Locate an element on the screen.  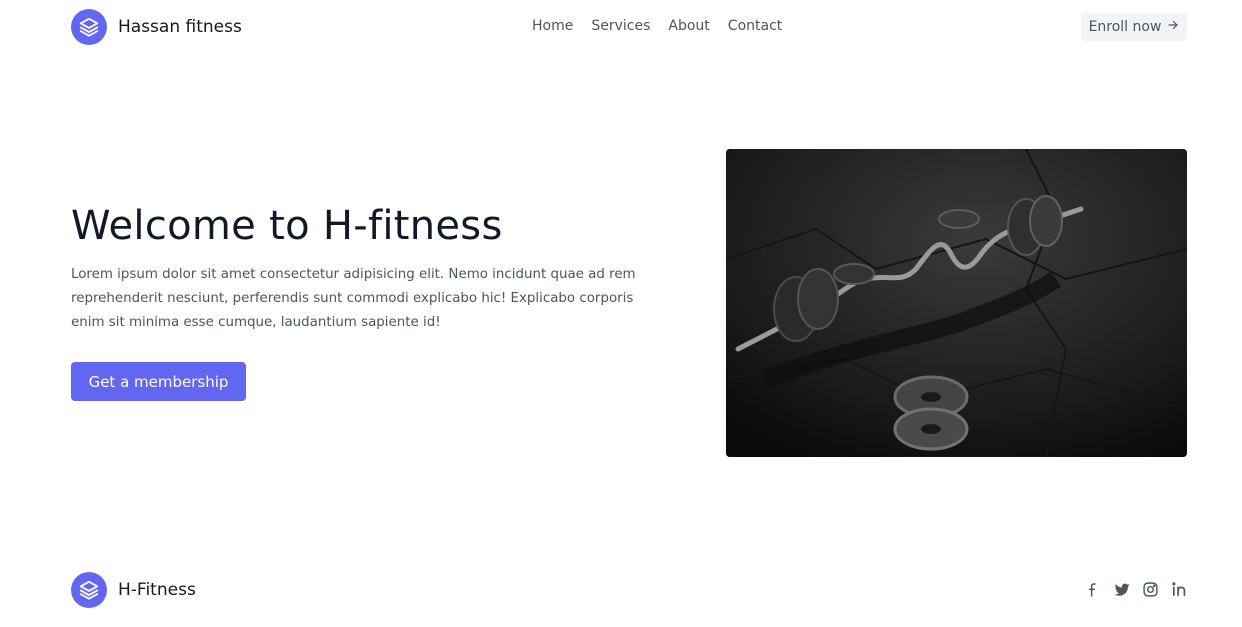
hero-title: Welcome to H-fitness is located at coordinates (287, 226).